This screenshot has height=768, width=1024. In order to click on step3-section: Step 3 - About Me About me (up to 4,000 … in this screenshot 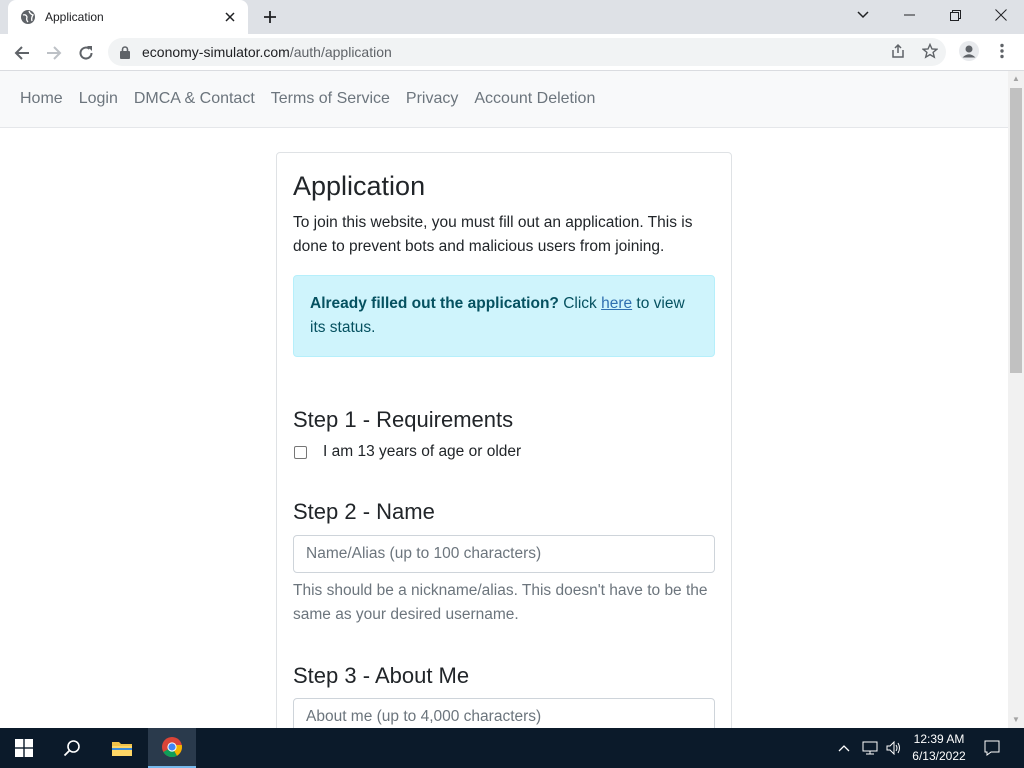, I will do `click(504, 695)`.